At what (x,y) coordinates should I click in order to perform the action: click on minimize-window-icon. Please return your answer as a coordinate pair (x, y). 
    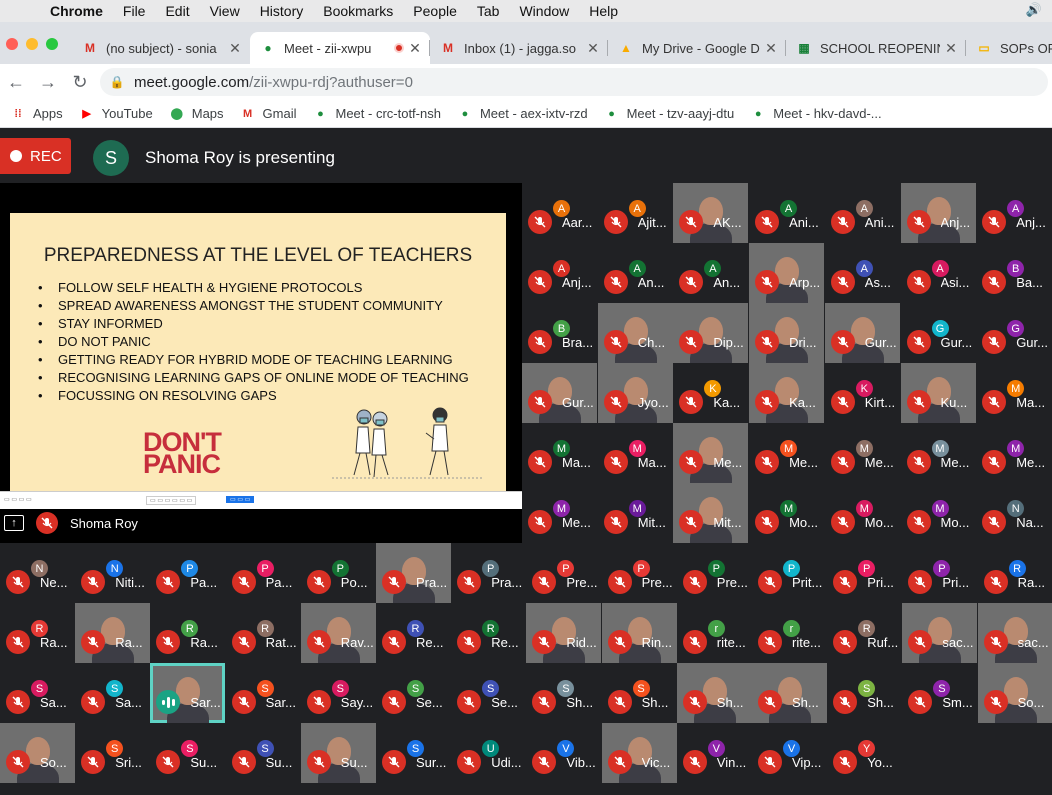
    Looking at the image, I should click on (32, 44).